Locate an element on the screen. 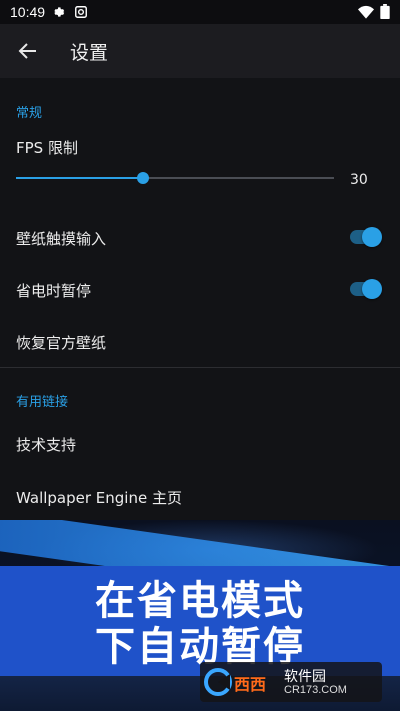 The height and width of the screenshot is (711, 400). app-bar: 设置 is located at coordinates (200, 51).